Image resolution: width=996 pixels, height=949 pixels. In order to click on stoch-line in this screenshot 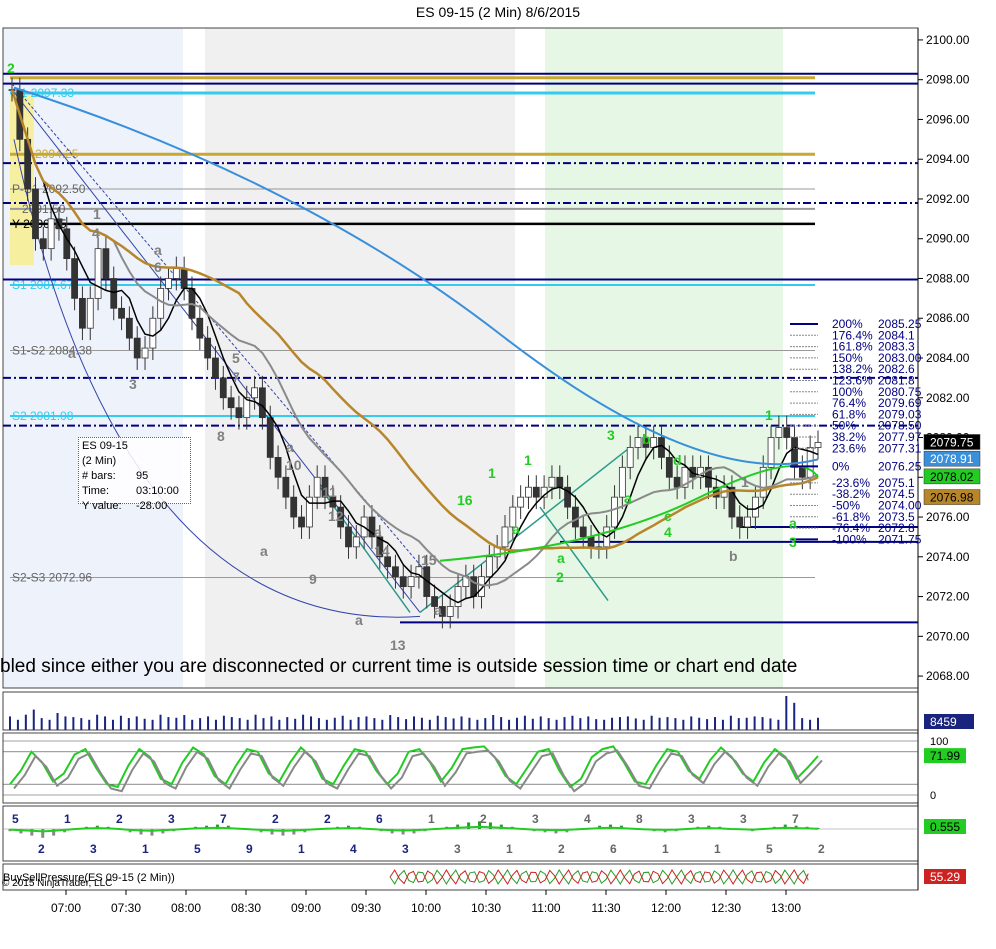, I will do `click(414, 767)`.